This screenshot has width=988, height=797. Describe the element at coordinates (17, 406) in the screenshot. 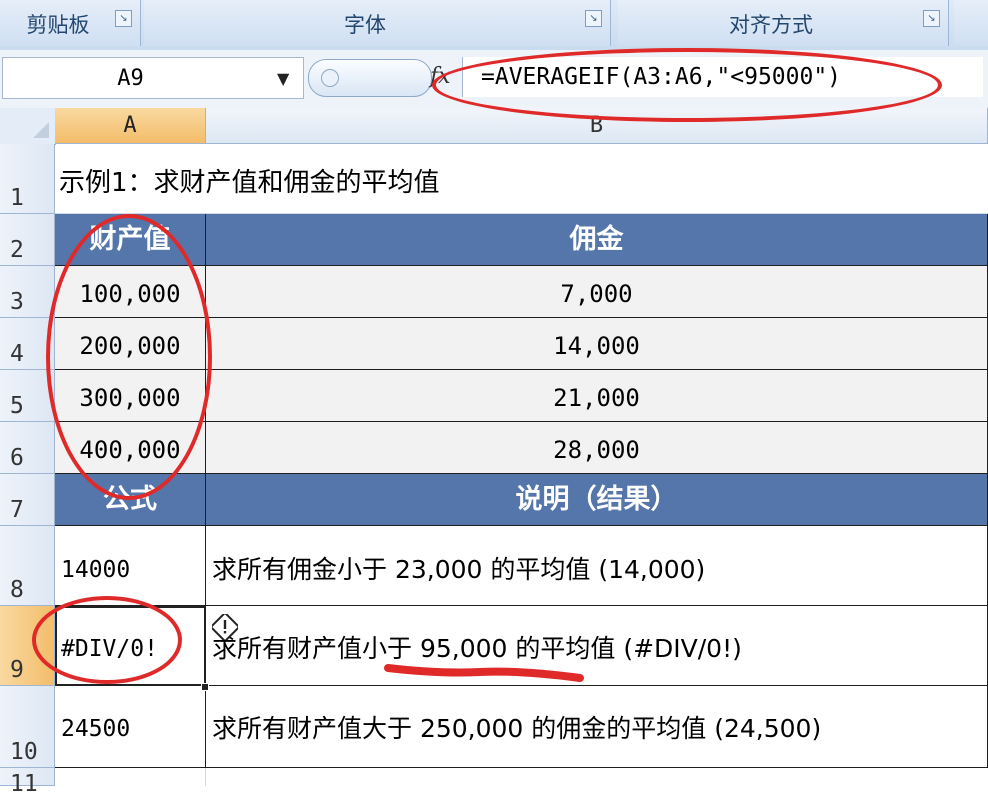

I see `row-number: 5` at that location.